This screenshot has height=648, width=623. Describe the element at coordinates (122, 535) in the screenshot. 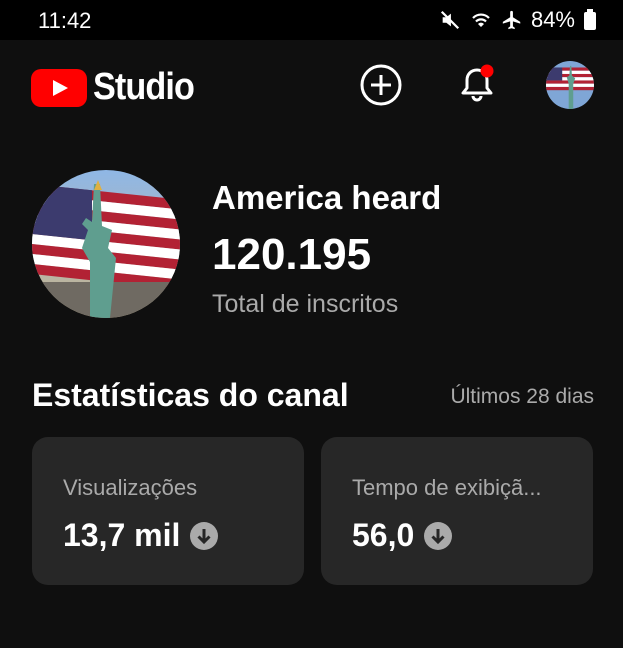

I see `views-value: 13,7 mil` at that location.